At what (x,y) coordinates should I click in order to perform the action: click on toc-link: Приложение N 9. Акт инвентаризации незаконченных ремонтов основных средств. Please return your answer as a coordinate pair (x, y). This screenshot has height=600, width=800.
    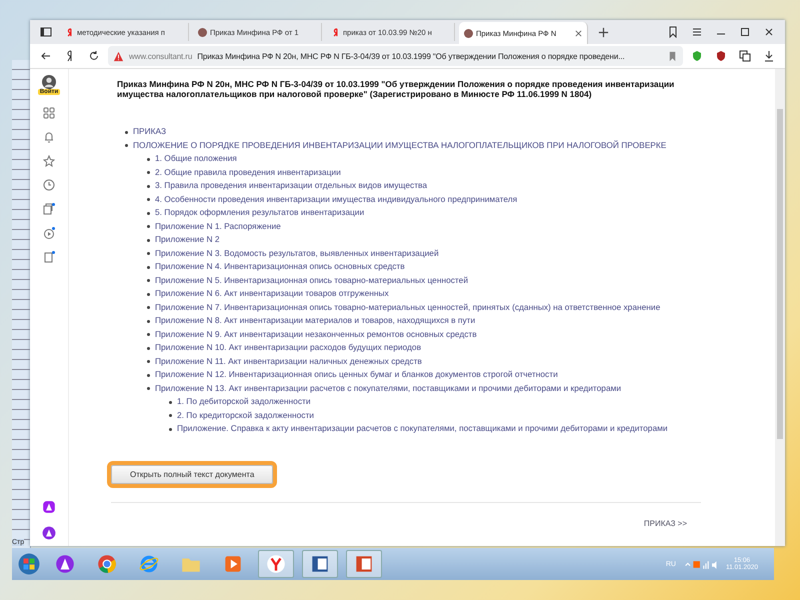
    Looking at the image, I should click on (316, 333).